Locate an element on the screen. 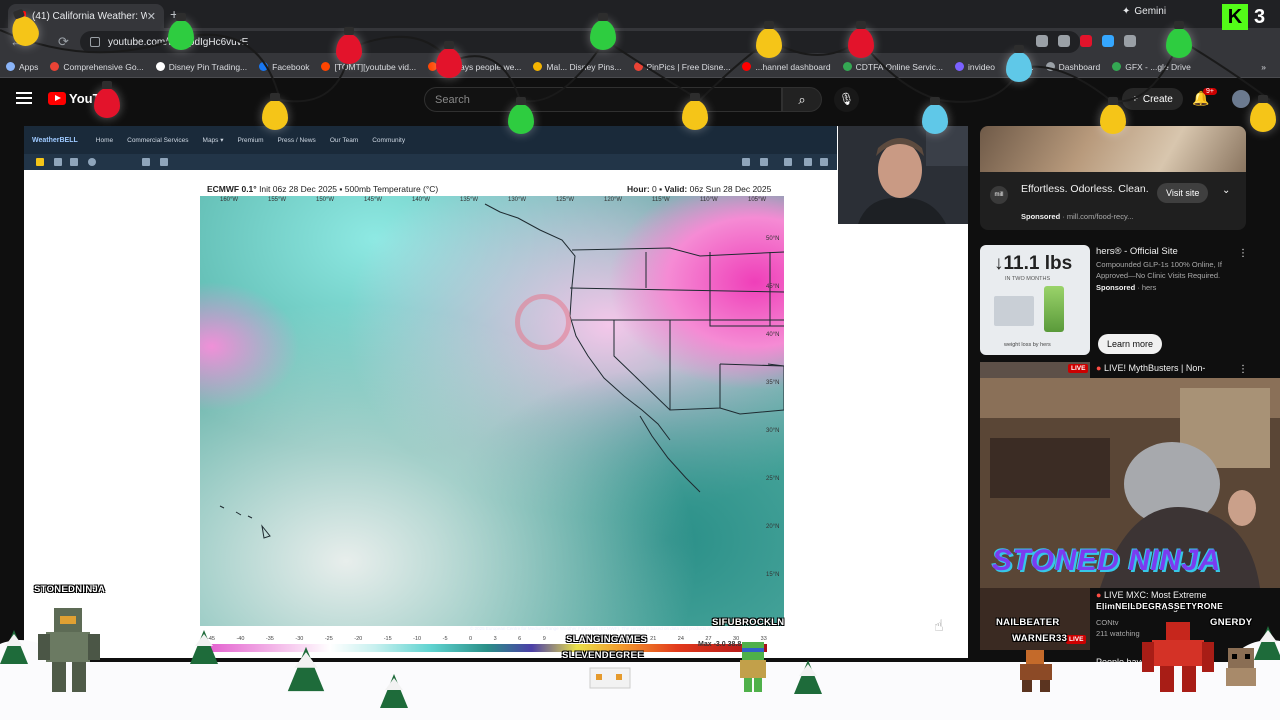  bookmark-item: invideo is located at coordinates (974, 67).